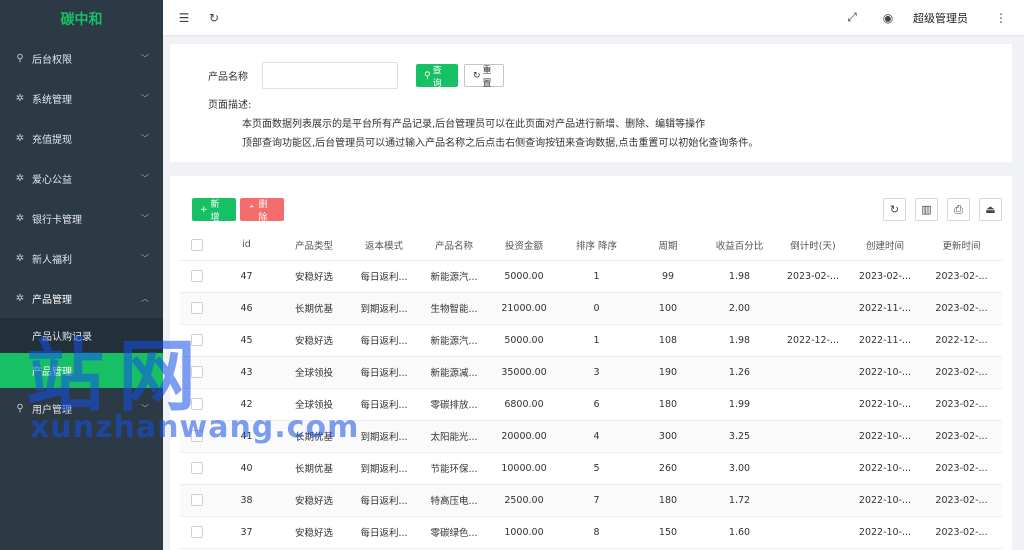 Image resolution: width=1024 pixels, height=550 pixels. Describe the element at coordinates (81, 335) in the screenshot. I see `sidebar-subitem-subscription-records: 产品认购记录` at that location.